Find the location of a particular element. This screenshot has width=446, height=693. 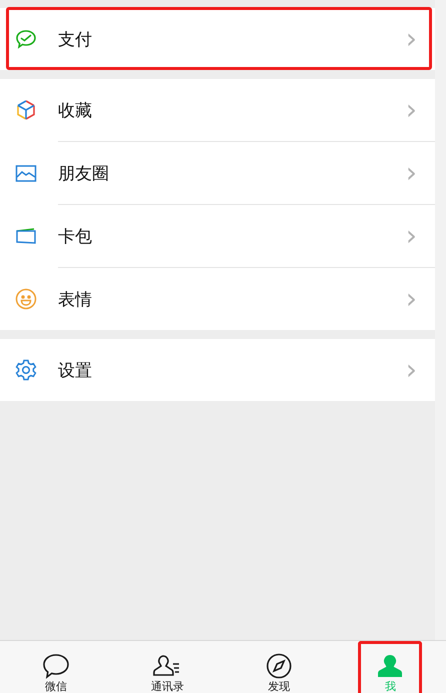

menu-item: 表情 › is located at coordinates (217, 299).